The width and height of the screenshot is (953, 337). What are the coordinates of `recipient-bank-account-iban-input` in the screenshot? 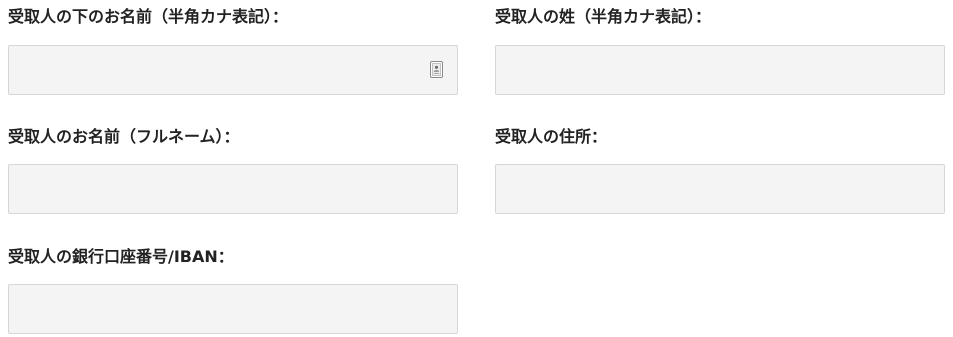 It's located at (233, 309).